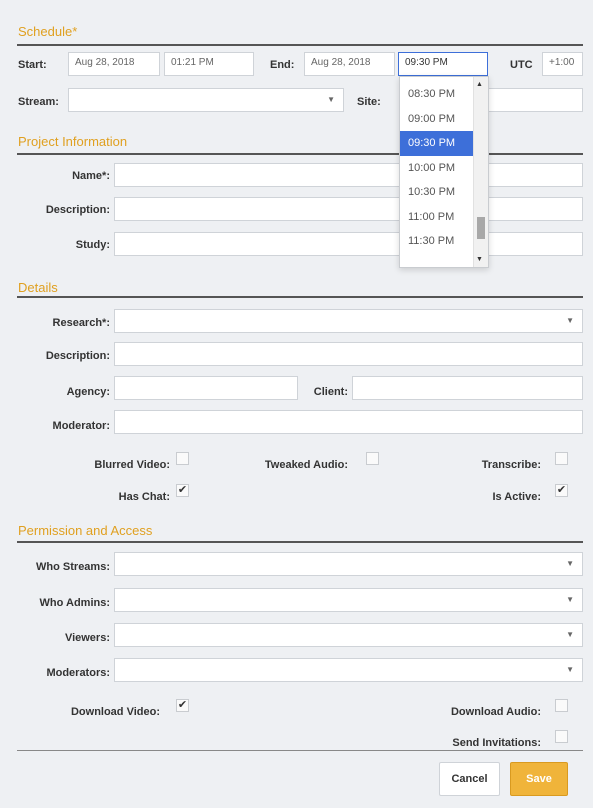 The image size is (593, 808). Describe the element at coordinates (92, 245) in the screenshot. I see `study-label: Study:` at that location.